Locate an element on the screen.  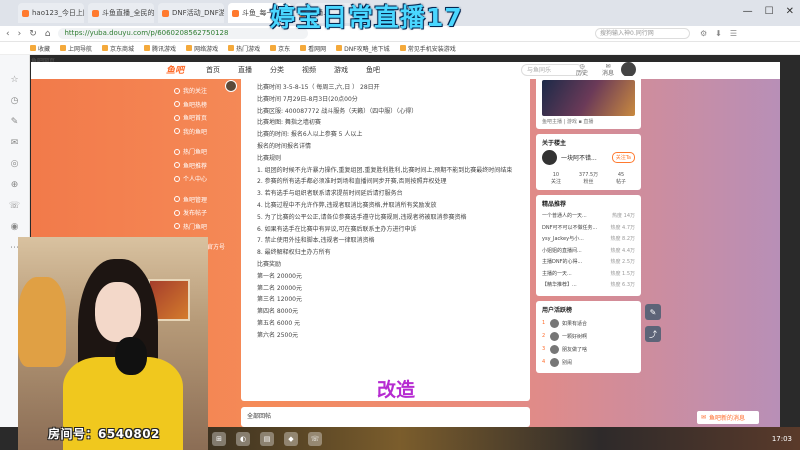
chat-task-icon: ☏ is located at coordinates (315, 438).